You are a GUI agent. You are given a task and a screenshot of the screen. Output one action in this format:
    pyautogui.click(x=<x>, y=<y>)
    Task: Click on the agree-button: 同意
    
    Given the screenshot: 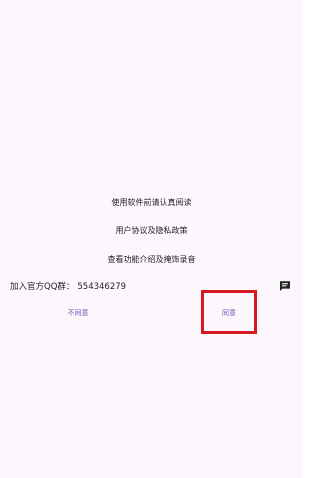 What is the action you would take?
    pyautogui.click(x=229, y=313)
    